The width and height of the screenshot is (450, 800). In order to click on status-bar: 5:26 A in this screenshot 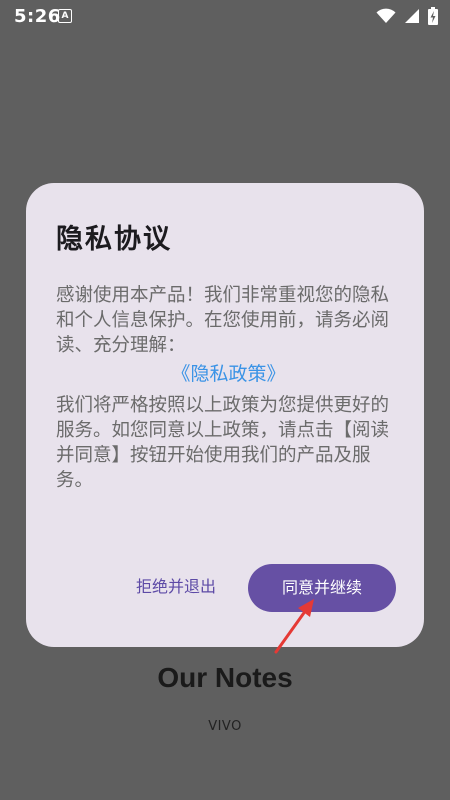, I will do `click(225, 16)`.